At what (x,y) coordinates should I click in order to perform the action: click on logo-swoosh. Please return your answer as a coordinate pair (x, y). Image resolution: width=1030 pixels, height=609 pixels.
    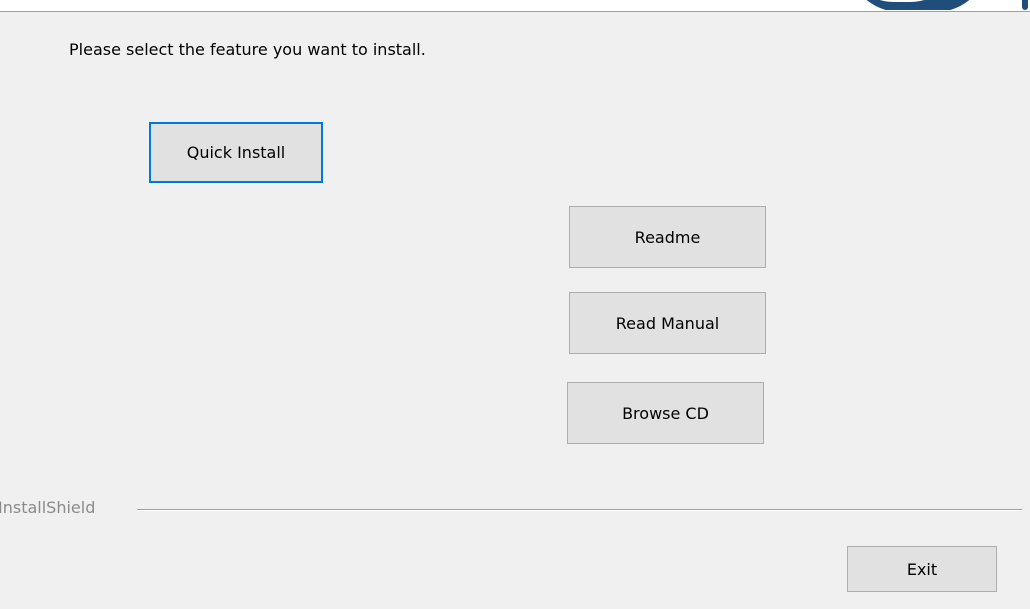
    Looking at the image, I should click on (918, 5).